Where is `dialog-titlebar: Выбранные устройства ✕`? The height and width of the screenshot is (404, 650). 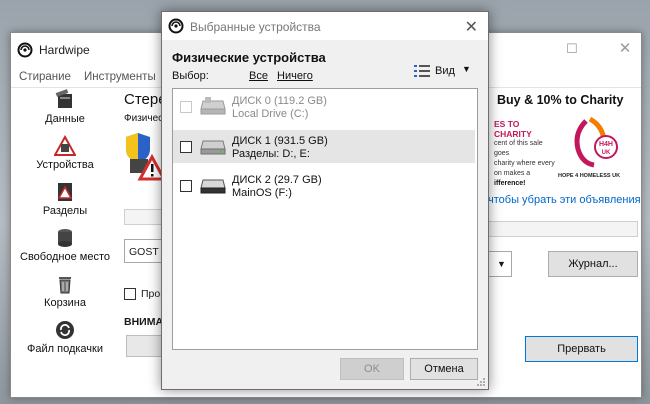 dialog-titlebar: Выбранные устройства ✕ is located at coordinates (325, 26).